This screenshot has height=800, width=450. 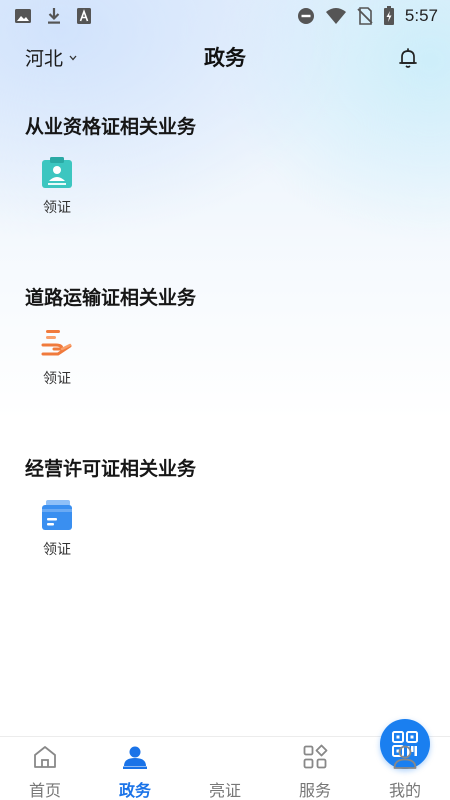 I want to click on apps-grid-icon, so click(x=315, y=756).